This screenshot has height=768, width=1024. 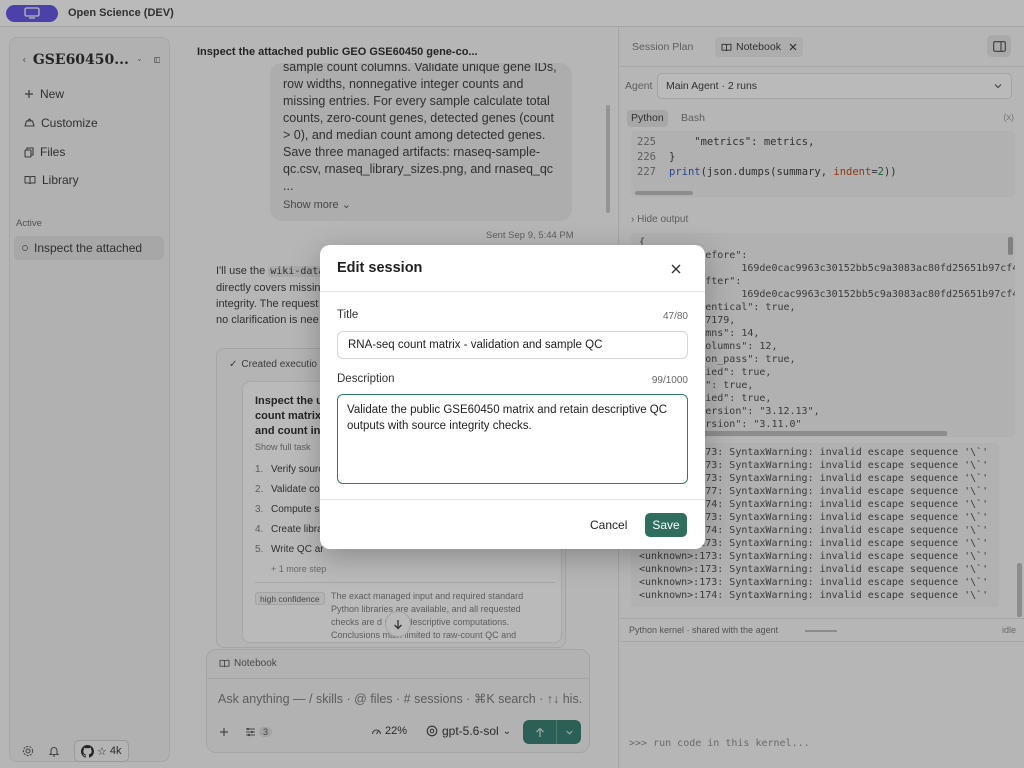 I want to click on description-label: Description, so click(x=366, y=379).